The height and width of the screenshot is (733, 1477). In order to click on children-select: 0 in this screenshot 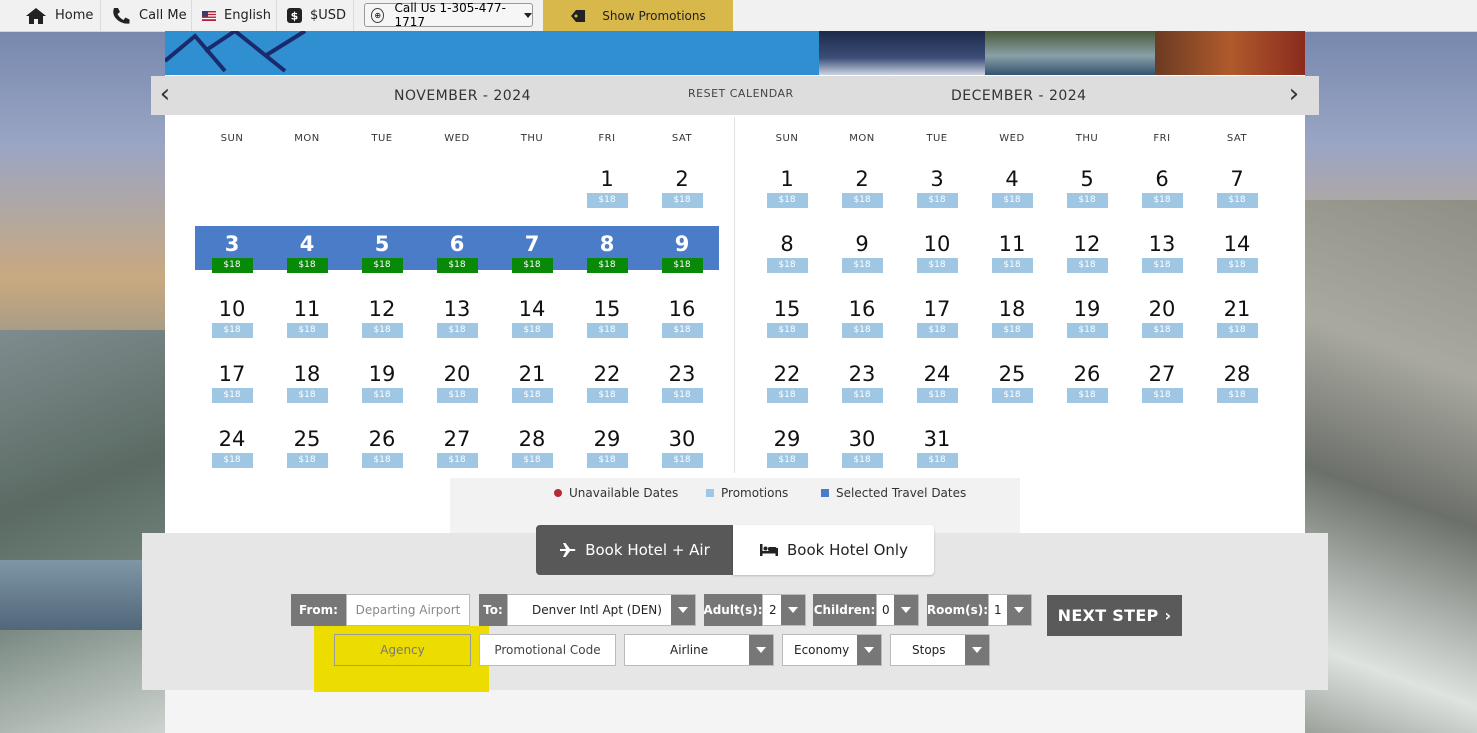, I will do `click(897, 610)`.